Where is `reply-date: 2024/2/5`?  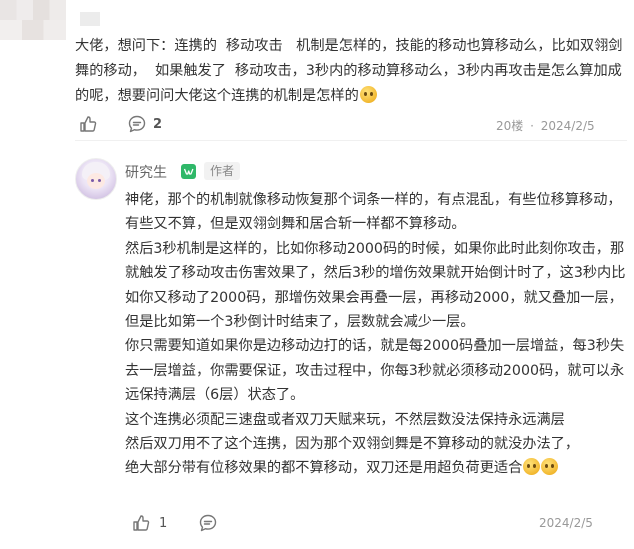
reply-date: 2024/2/5 is located at coordinates (566, 523).